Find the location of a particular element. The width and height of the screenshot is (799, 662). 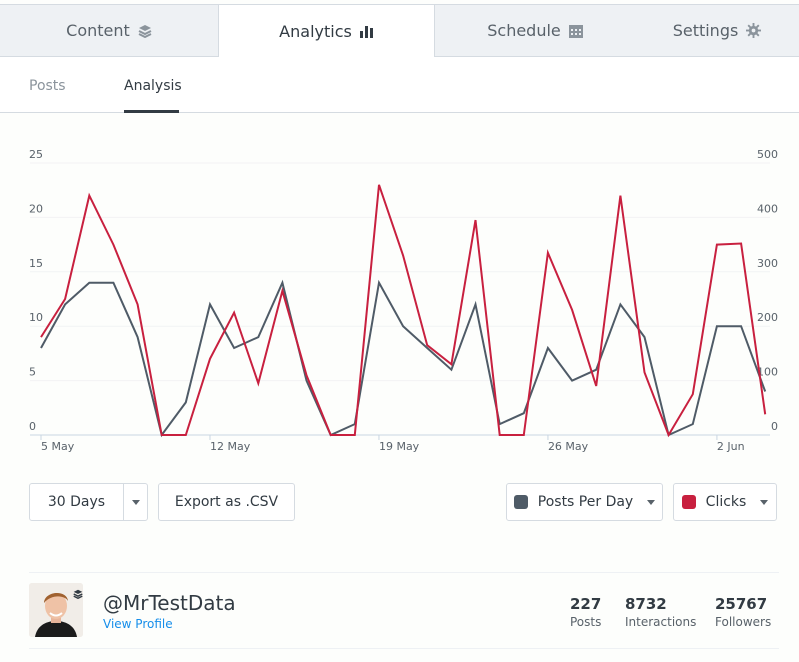

main-tabs: Content Analytics Schedule Settings is located at coordinates (399, 30).